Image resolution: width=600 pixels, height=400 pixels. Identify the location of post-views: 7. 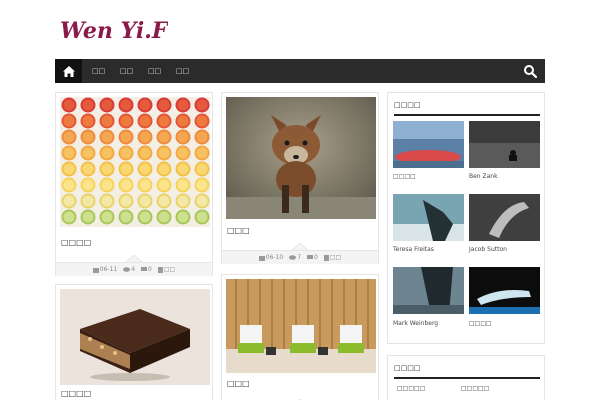
(295, 257).